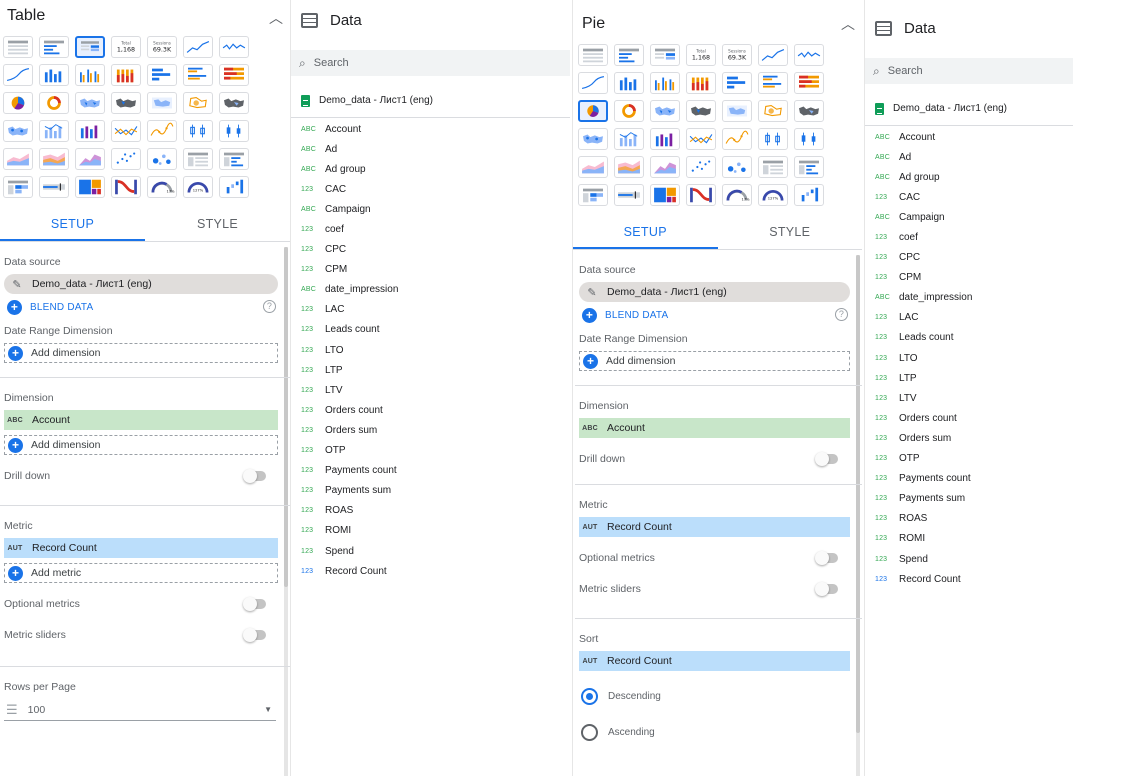 This screenshot has height=776, width=1148. I want to click on blend-data-button: + BLEND DATA ?, so click(141, 307).